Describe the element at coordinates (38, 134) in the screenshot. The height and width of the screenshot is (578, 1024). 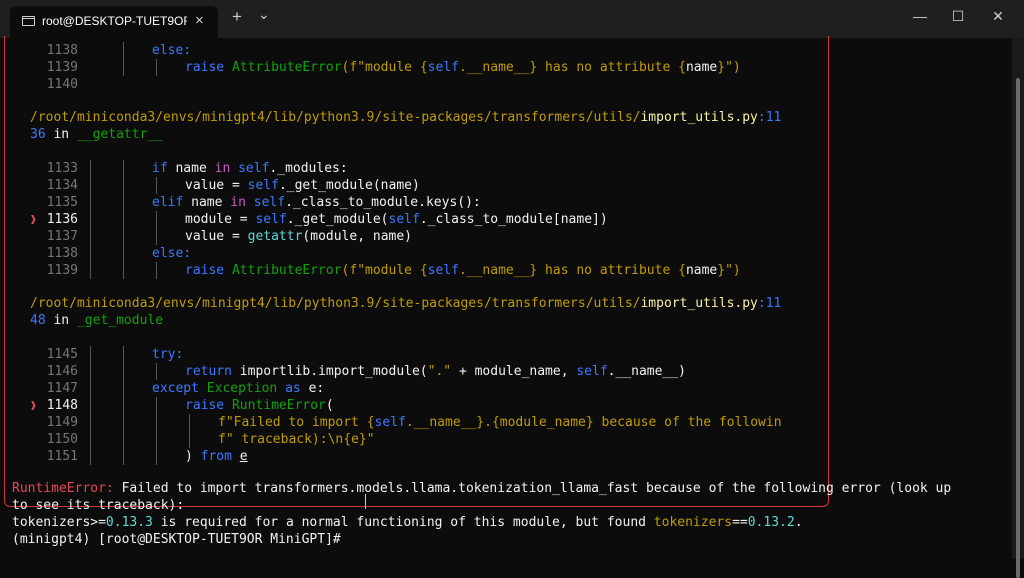
I see `frame-lineno: 36` at that location.